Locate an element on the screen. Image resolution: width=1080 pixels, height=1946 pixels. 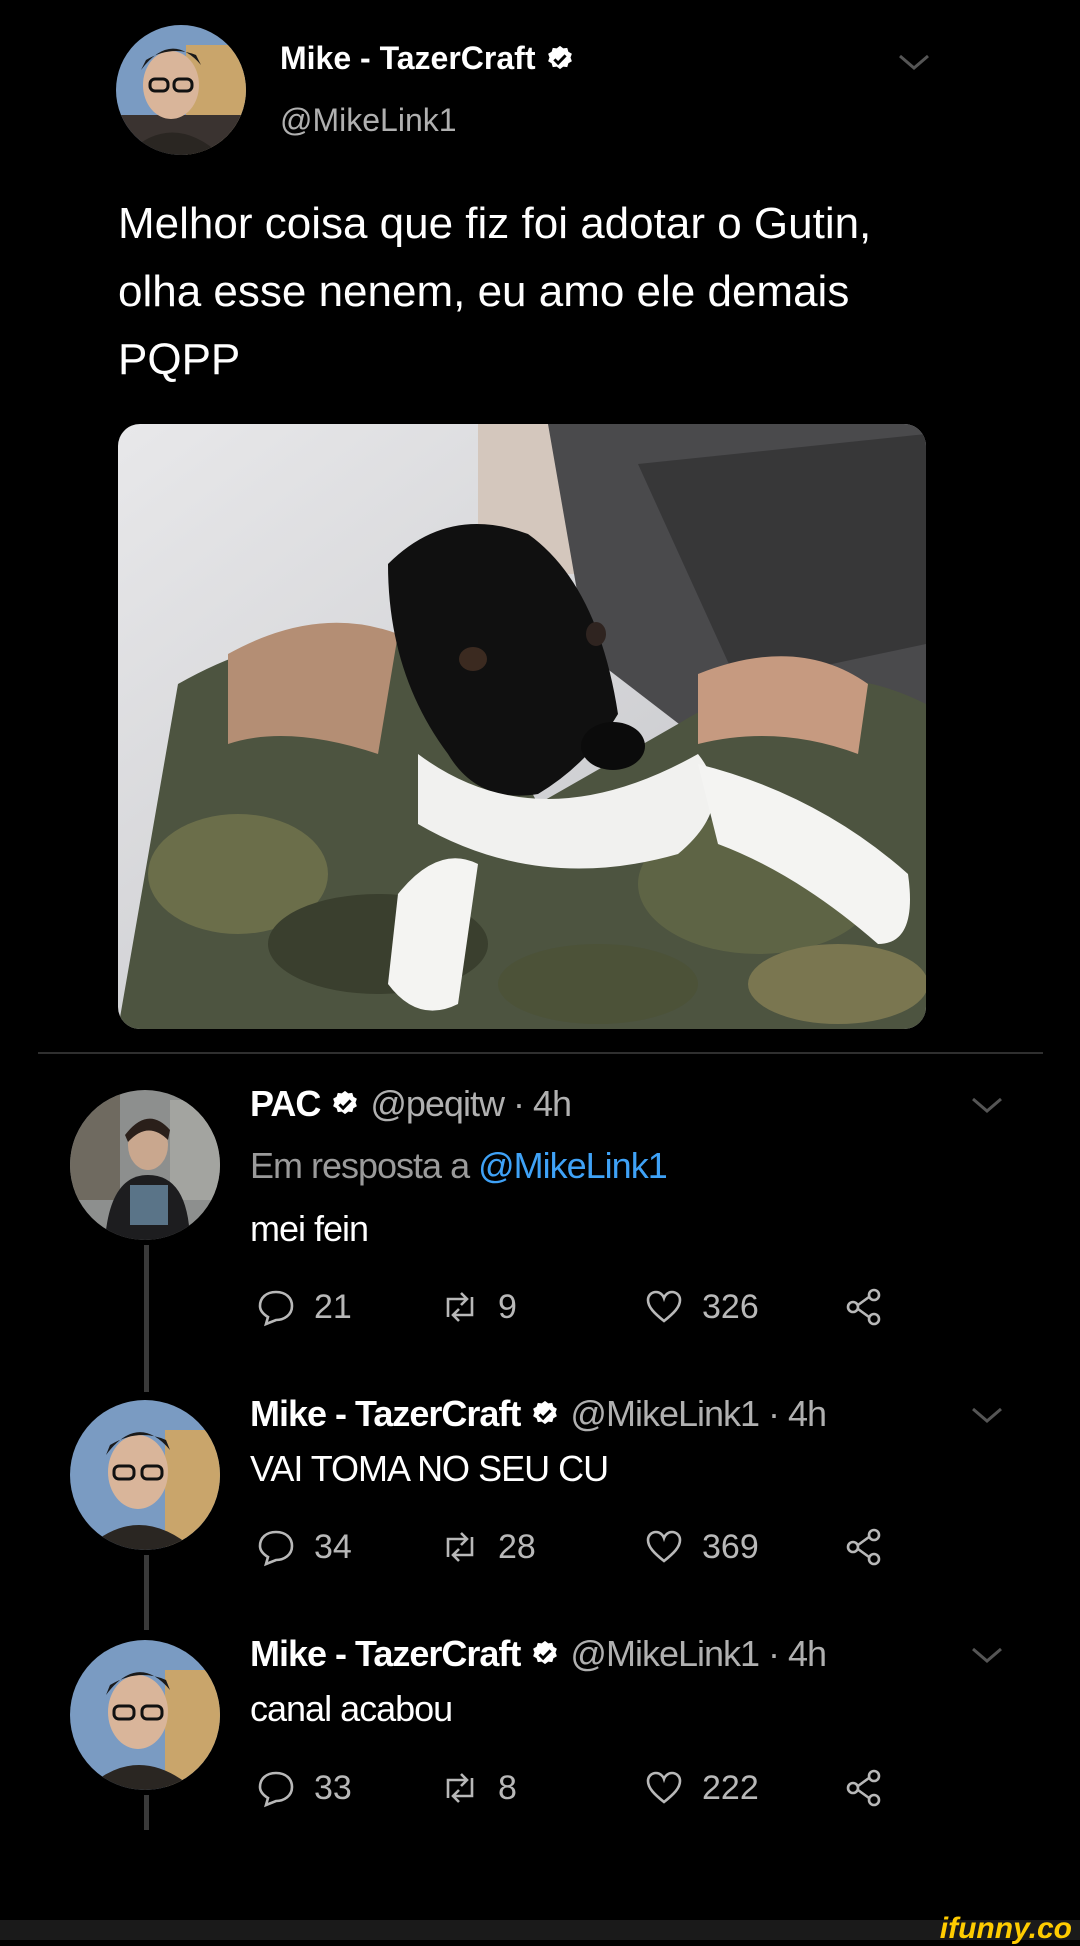
like-count: 369 is located at coordinates (730, 1546).